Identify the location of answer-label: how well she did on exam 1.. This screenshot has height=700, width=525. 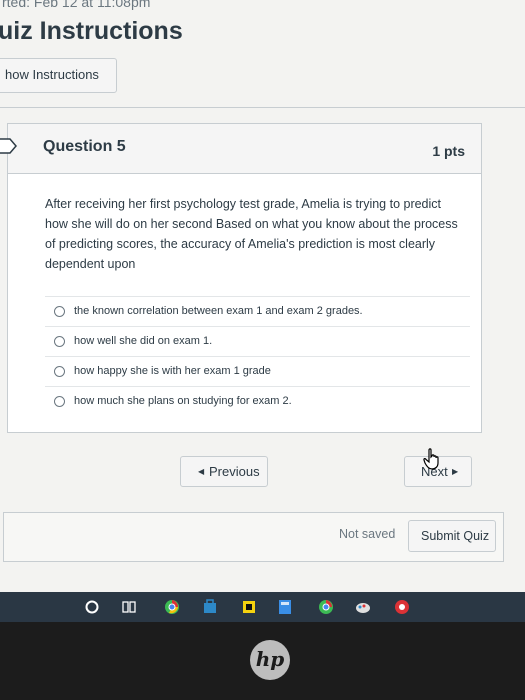
(143, 341).